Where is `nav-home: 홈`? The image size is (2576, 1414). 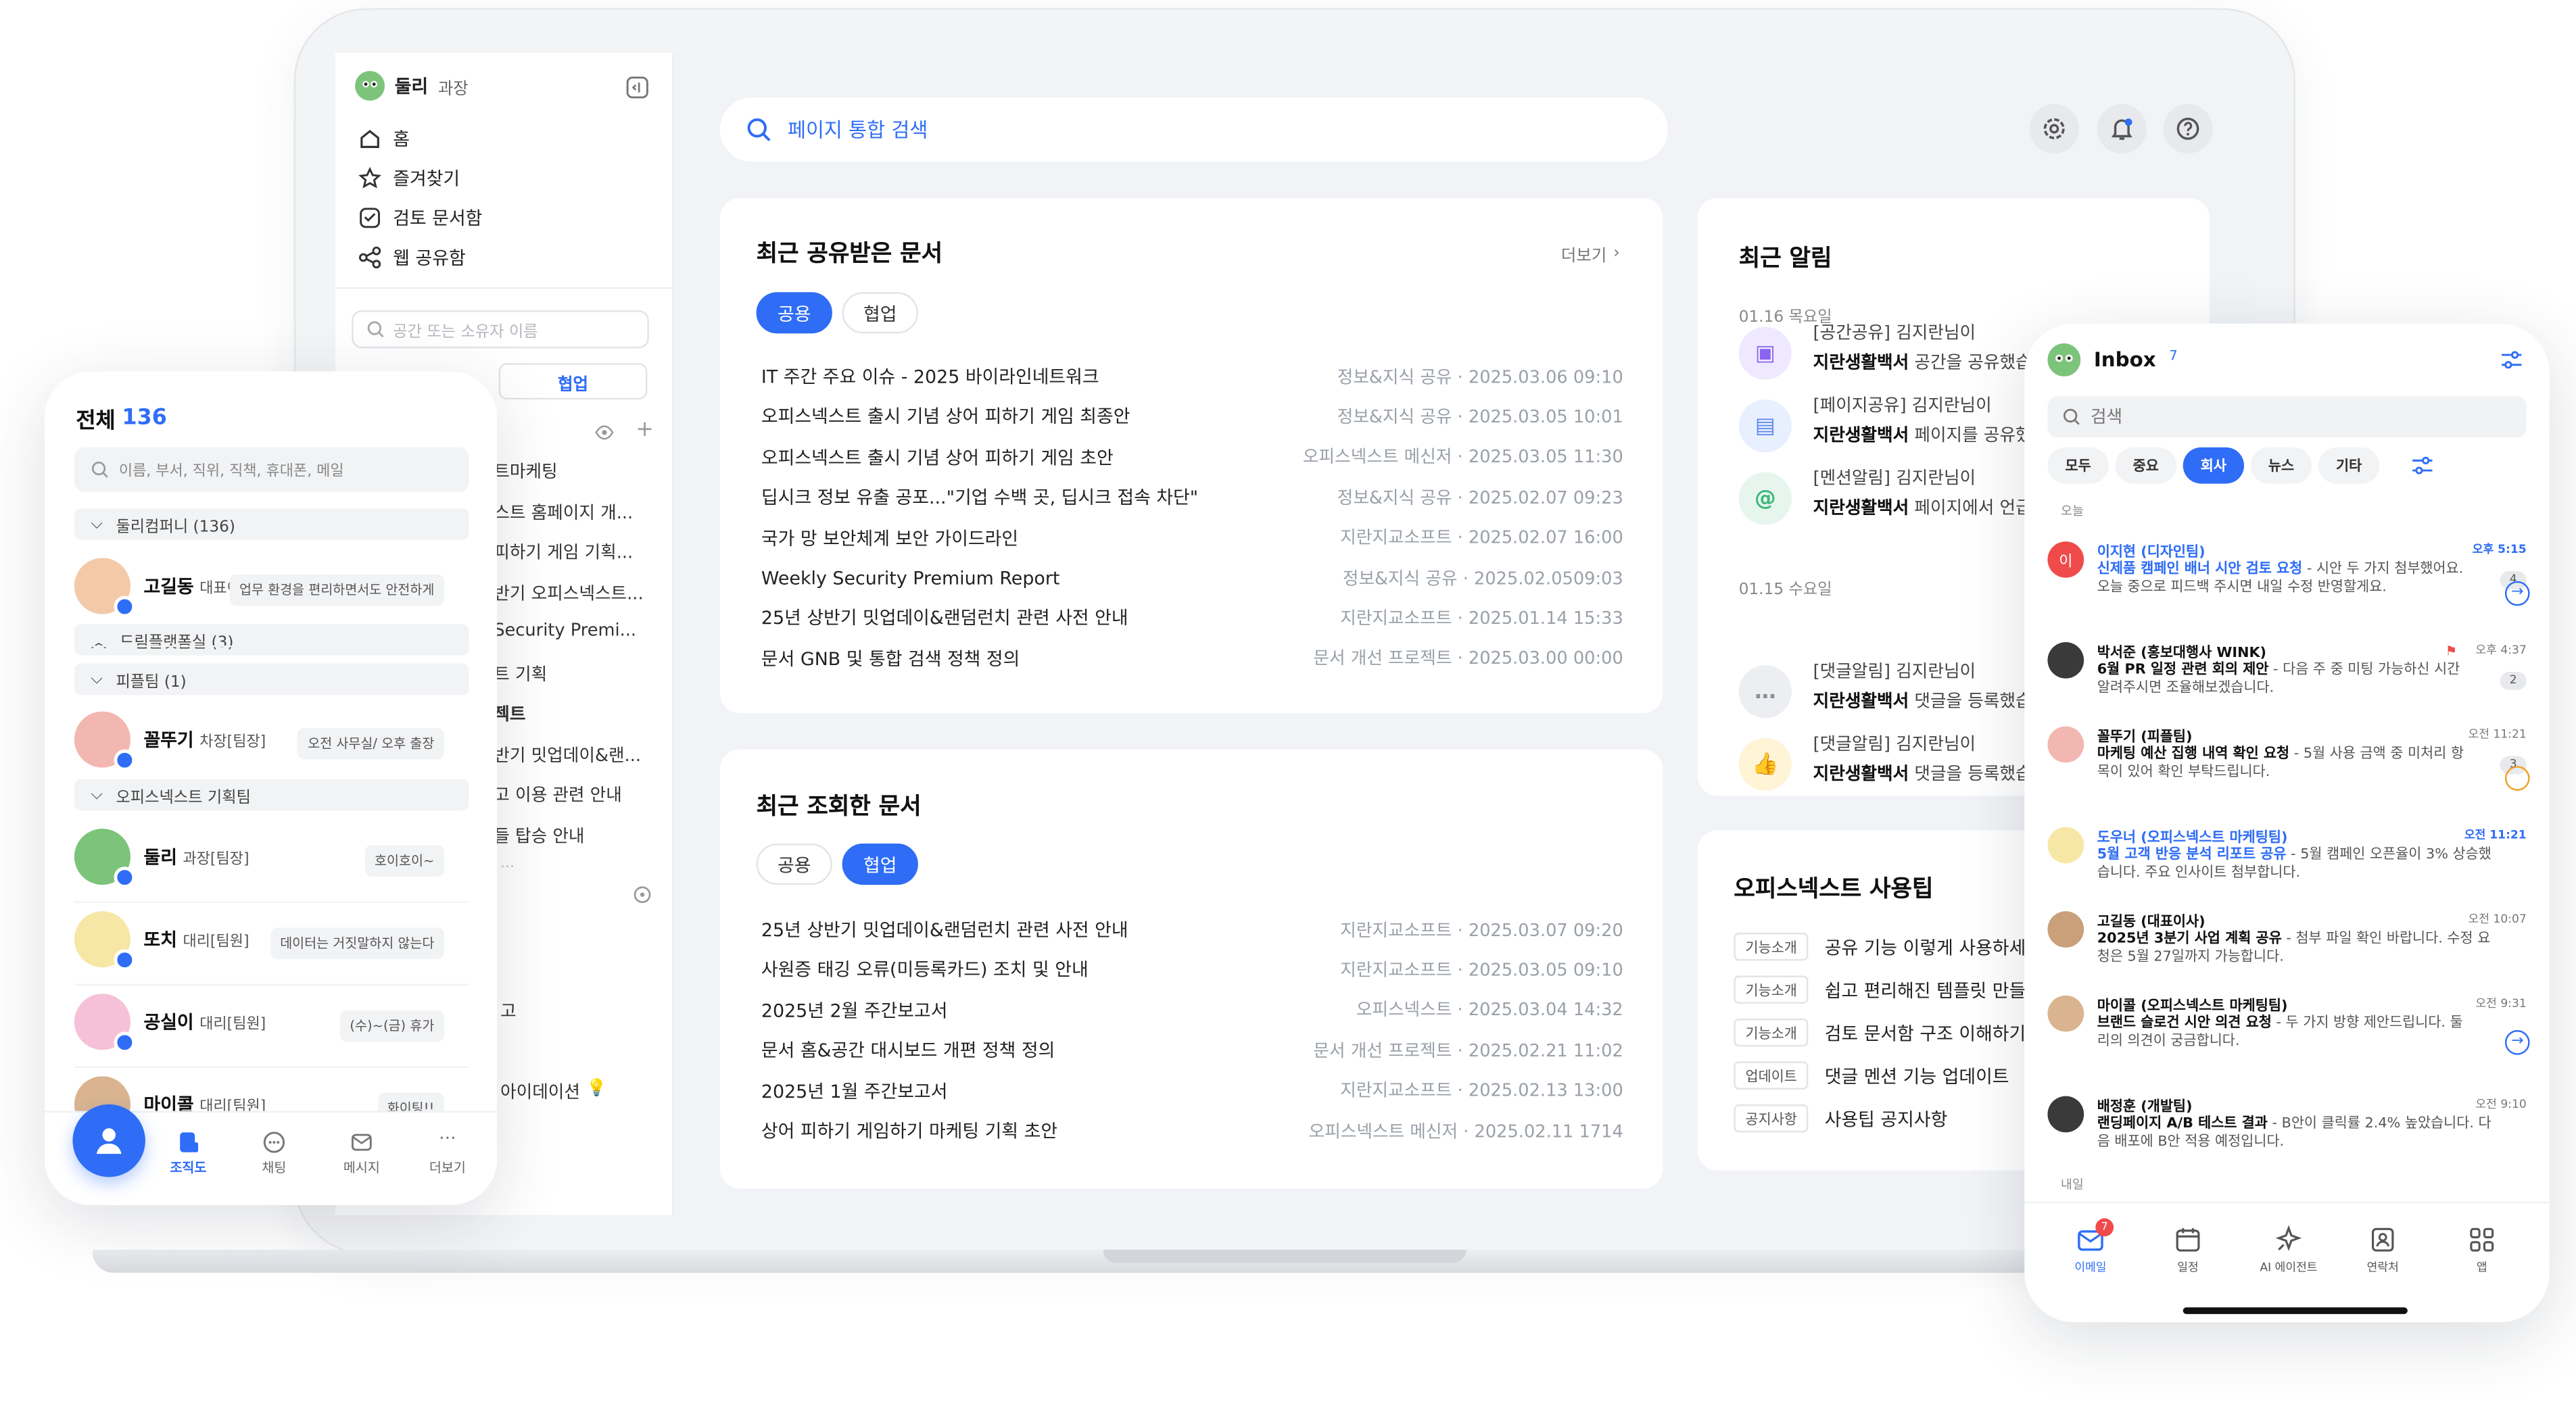
nav-home: 홈 is located at coordinates (384, 139).